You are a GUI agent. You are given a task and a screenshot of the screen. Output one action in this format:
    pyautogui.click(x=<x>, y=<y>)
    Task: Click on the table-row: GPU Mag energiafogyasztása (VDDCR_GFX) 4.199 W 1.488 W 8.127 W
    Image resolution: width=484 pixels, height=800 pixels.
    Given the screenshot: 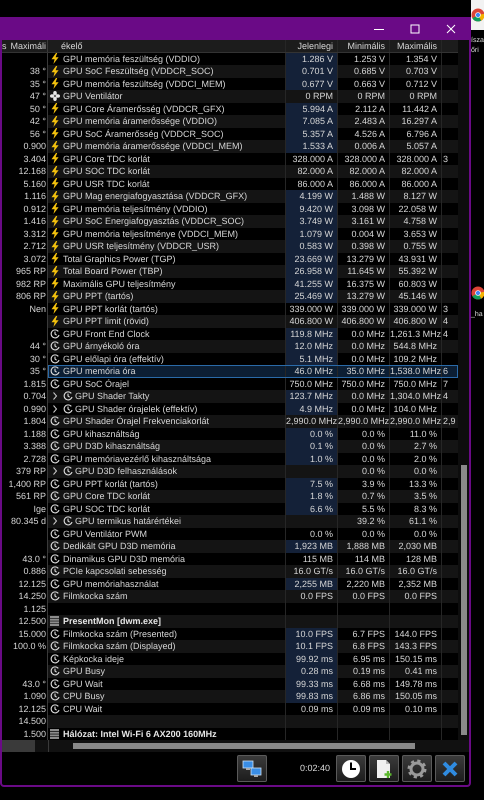 What is the action you would take?
    pyautogui.click(x=253, y=196)
    